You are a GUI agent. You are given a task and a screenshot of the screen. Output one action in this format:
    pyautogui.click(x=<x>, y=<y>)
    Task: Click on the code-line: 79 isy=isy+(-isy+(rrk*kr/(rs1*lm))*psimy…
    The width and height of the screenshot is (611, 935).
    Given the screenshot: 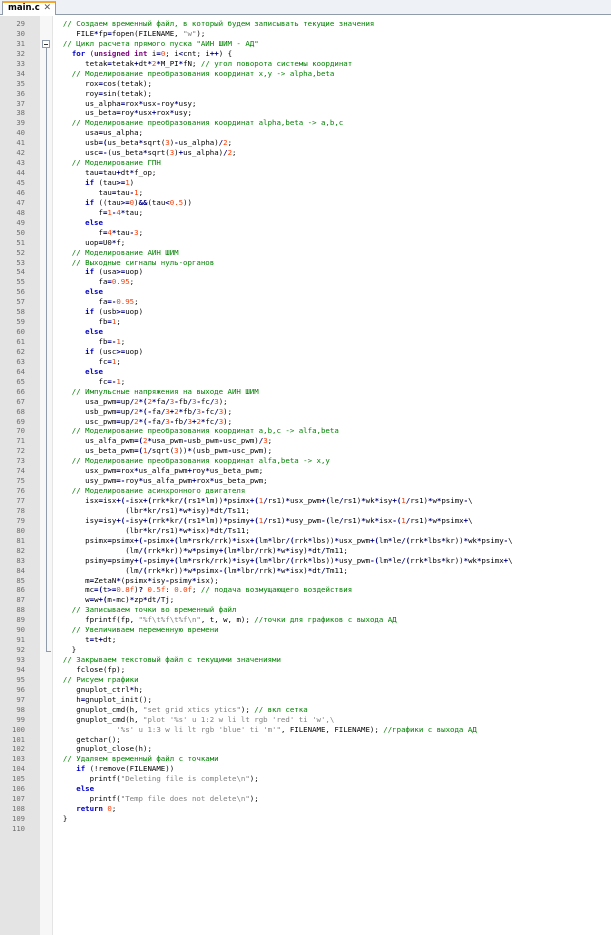 What is the action you would take?
    pyautogui.click(x=305, y=521)
    